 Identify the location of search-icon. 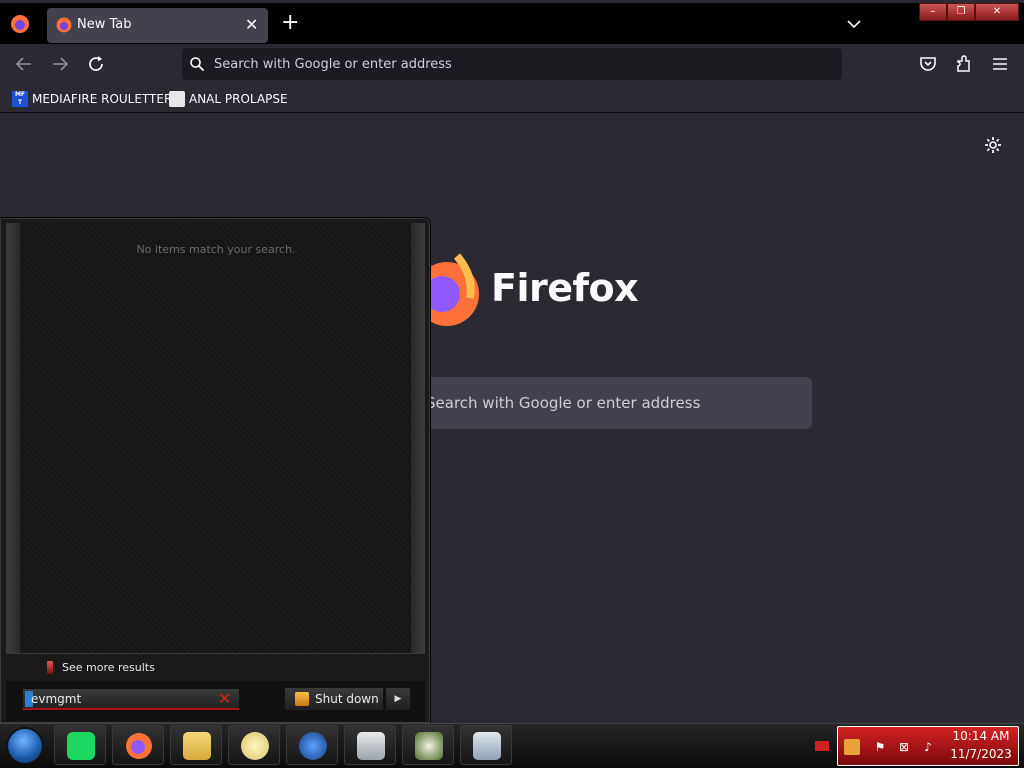
(197, 64).